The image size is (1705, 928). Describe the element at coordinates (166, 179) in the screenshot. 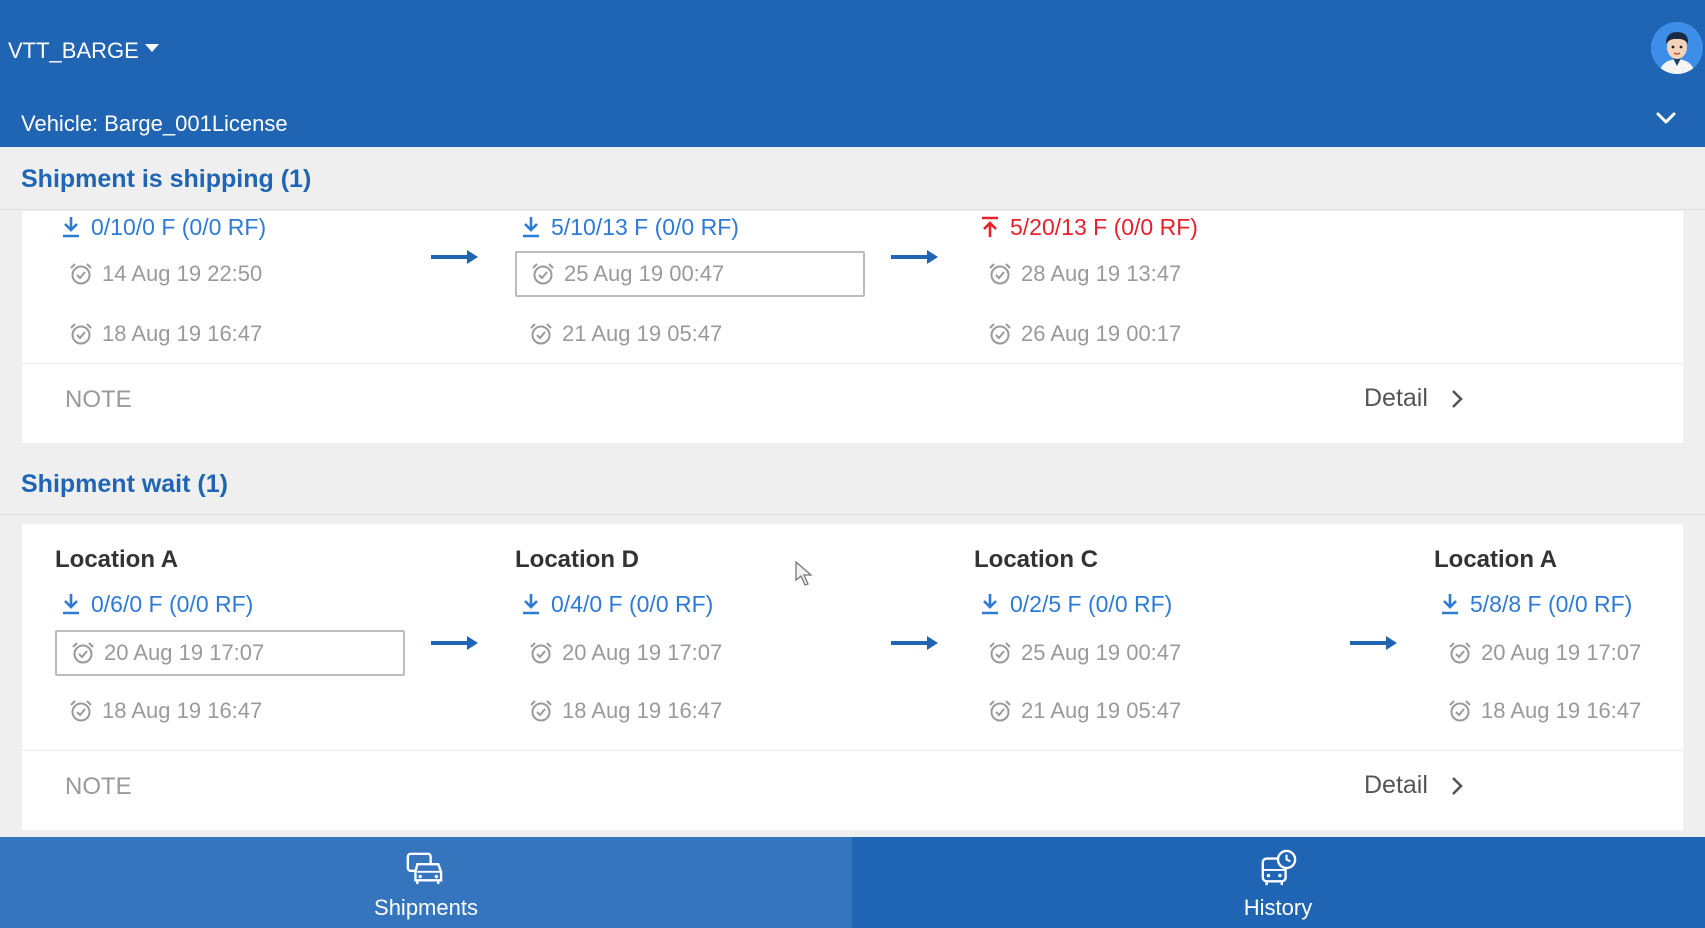

I see `section-title: Shipment is shipping (1)` at that location.